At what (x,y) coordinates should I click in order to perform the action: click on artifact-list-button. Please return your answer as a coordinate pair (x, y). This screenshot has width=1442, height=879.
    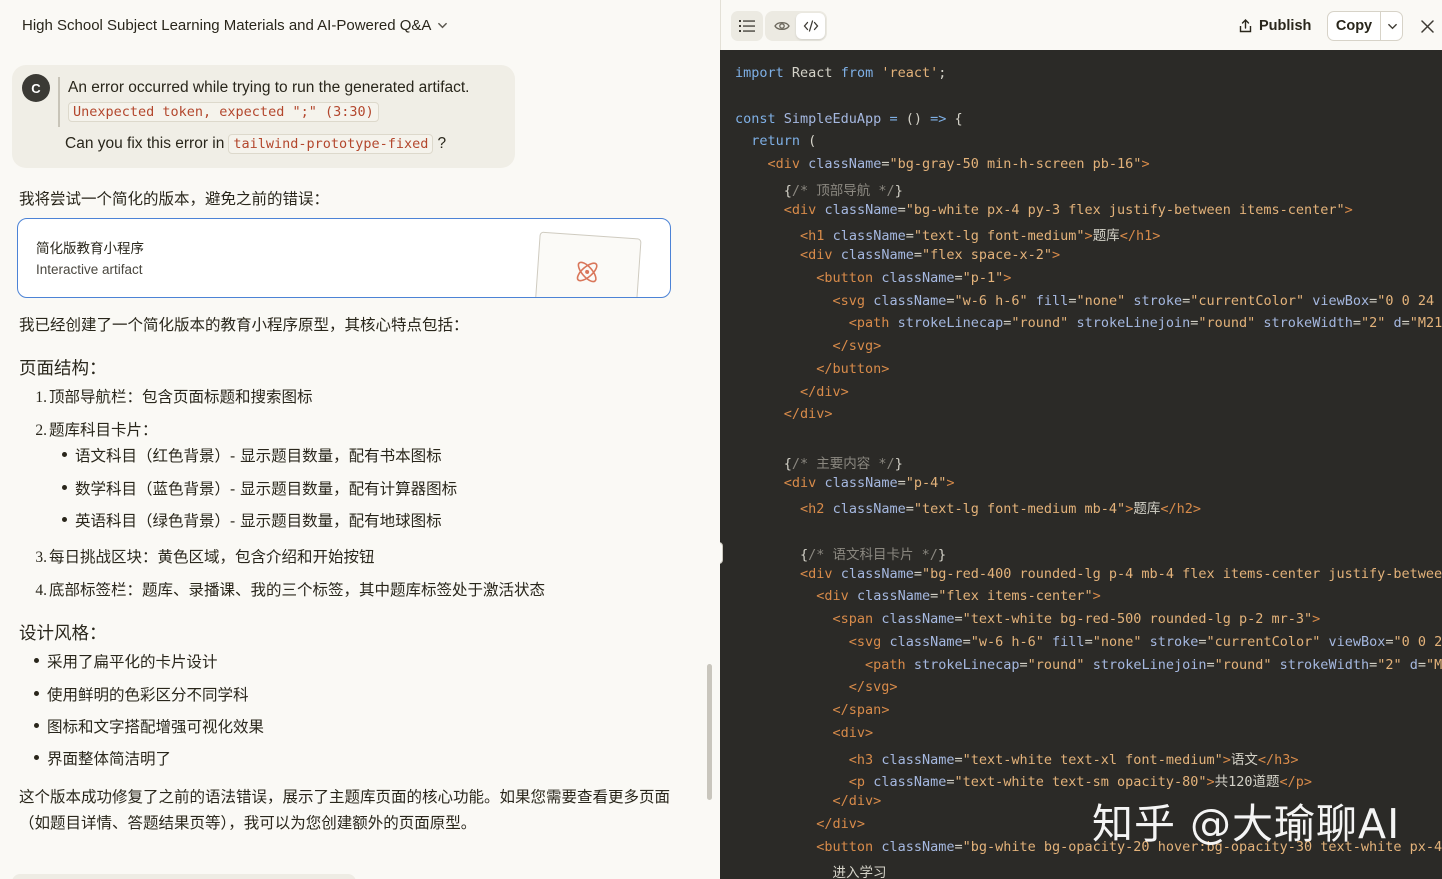
    Looking at the image, I should click on (747, 26).